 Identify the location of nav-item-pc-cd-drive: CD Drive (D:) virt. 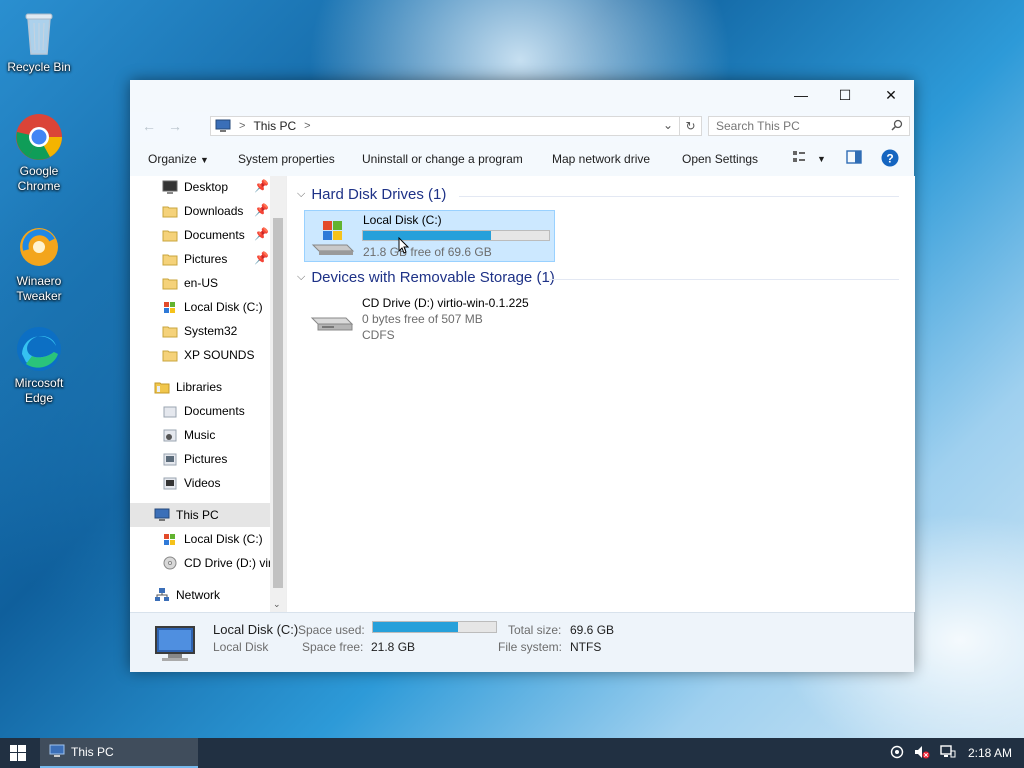
(218, 563).